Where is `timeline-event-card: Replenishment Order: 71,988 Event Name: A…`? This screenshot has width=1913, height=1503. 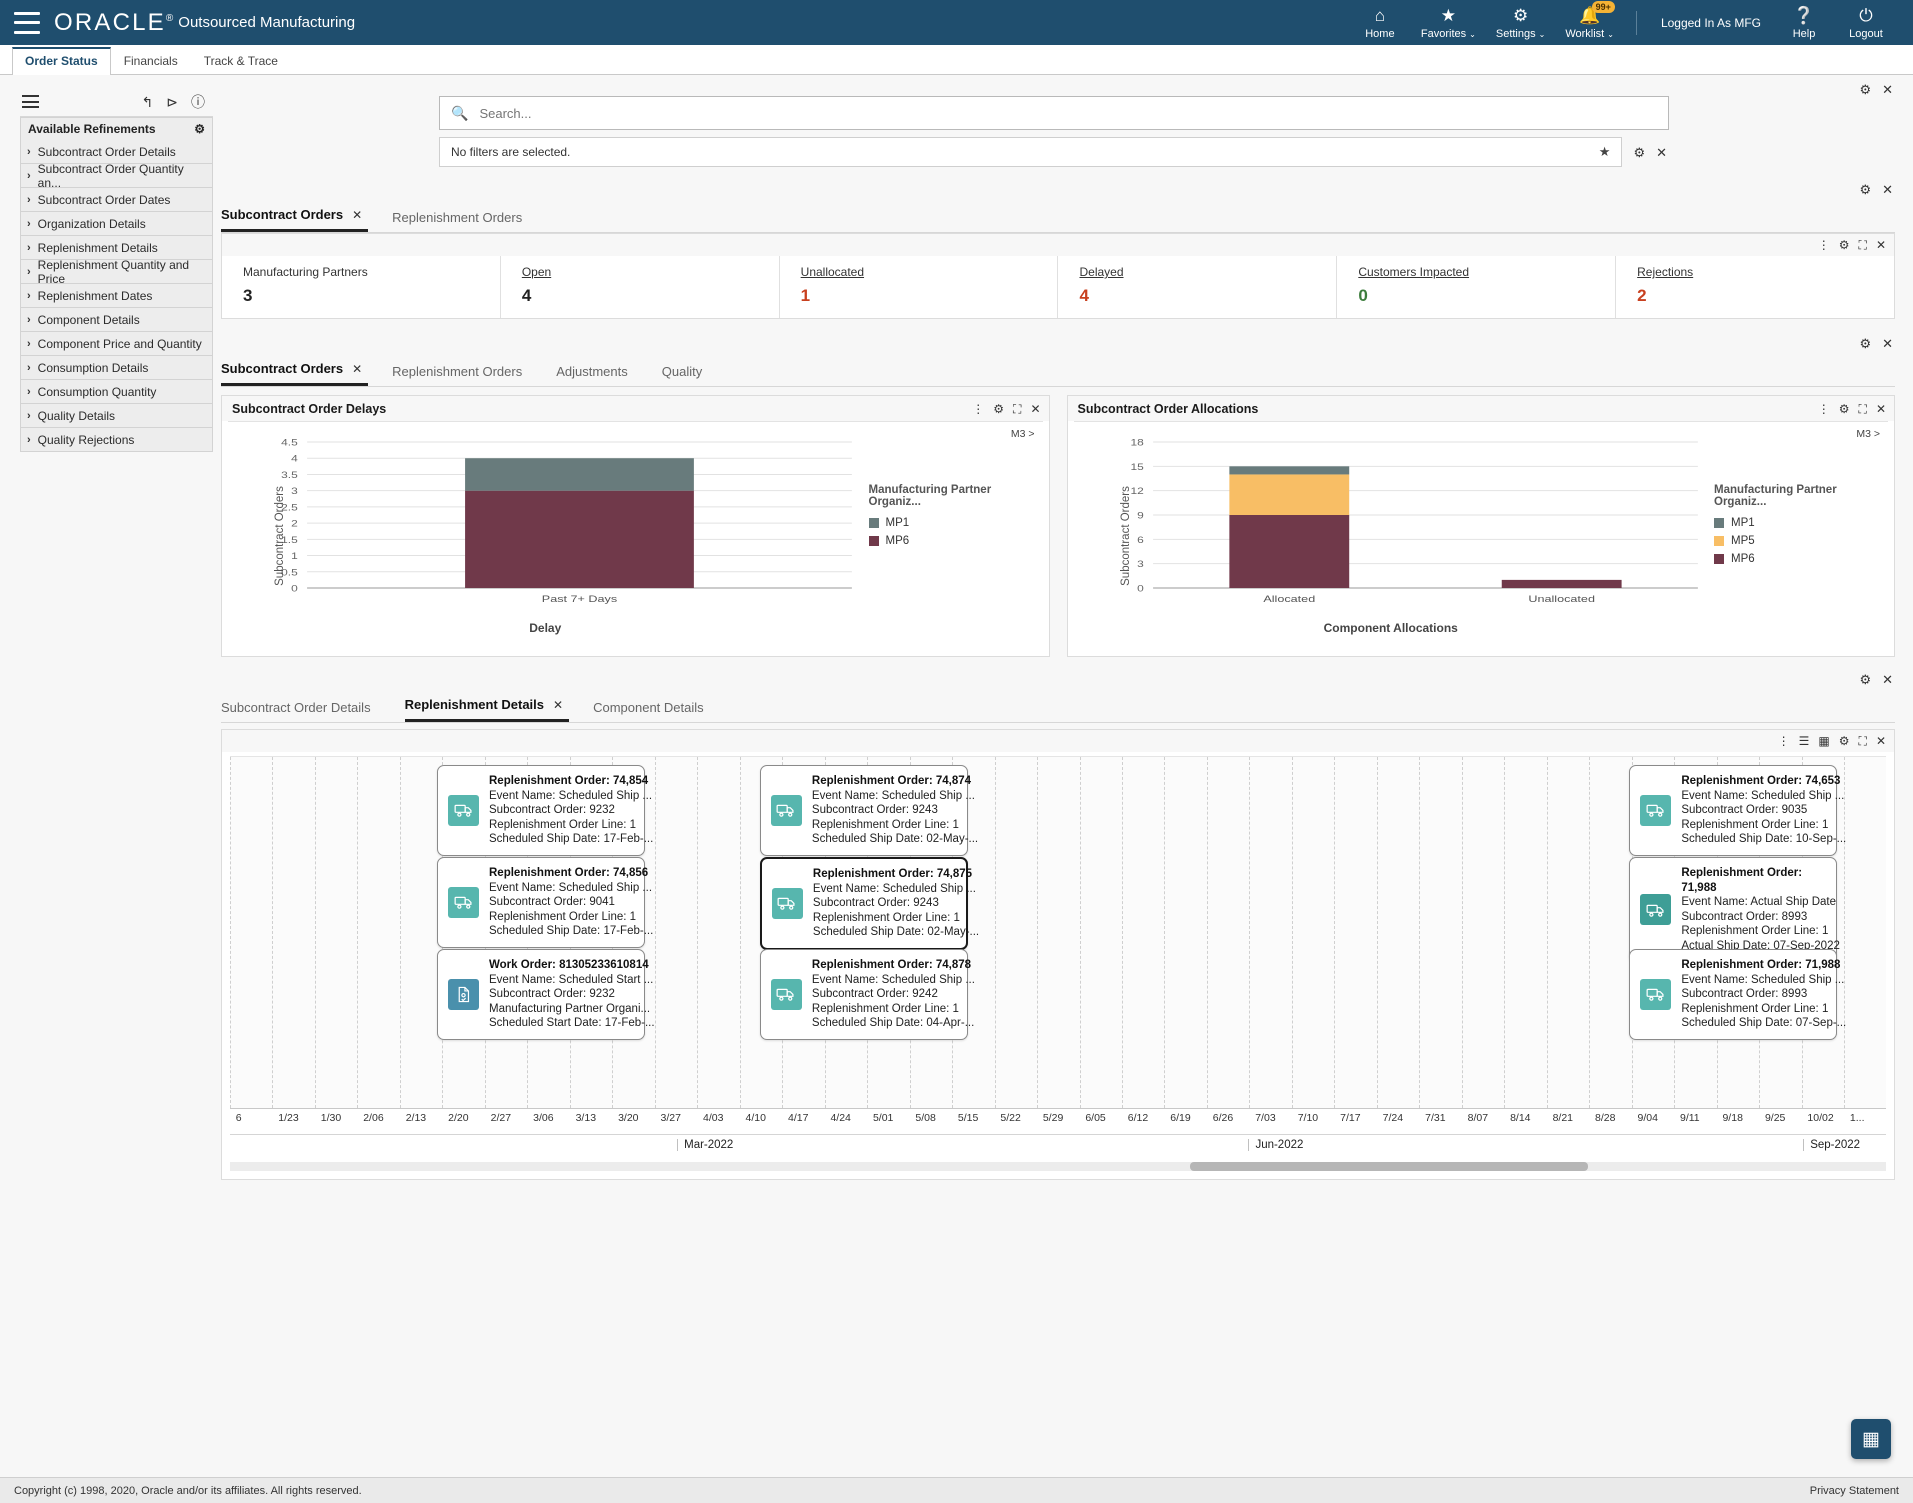
timeline-event-card: Replenishment Order: 71,988 Event Name: A… is located at coordinates (1734, 909).